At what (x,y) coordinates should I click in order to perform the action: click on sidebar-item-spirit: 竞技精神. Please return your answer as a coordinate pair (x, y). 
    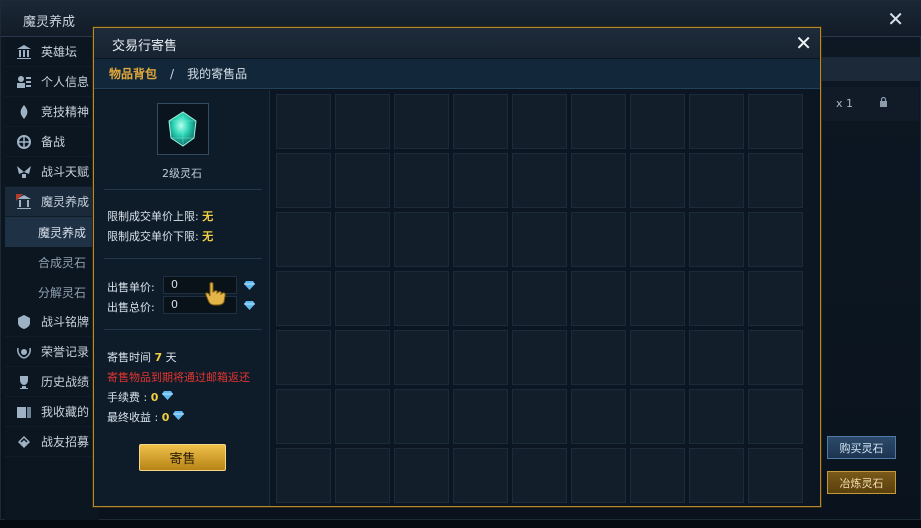
    Looking at the image, I should click on (52, 112).